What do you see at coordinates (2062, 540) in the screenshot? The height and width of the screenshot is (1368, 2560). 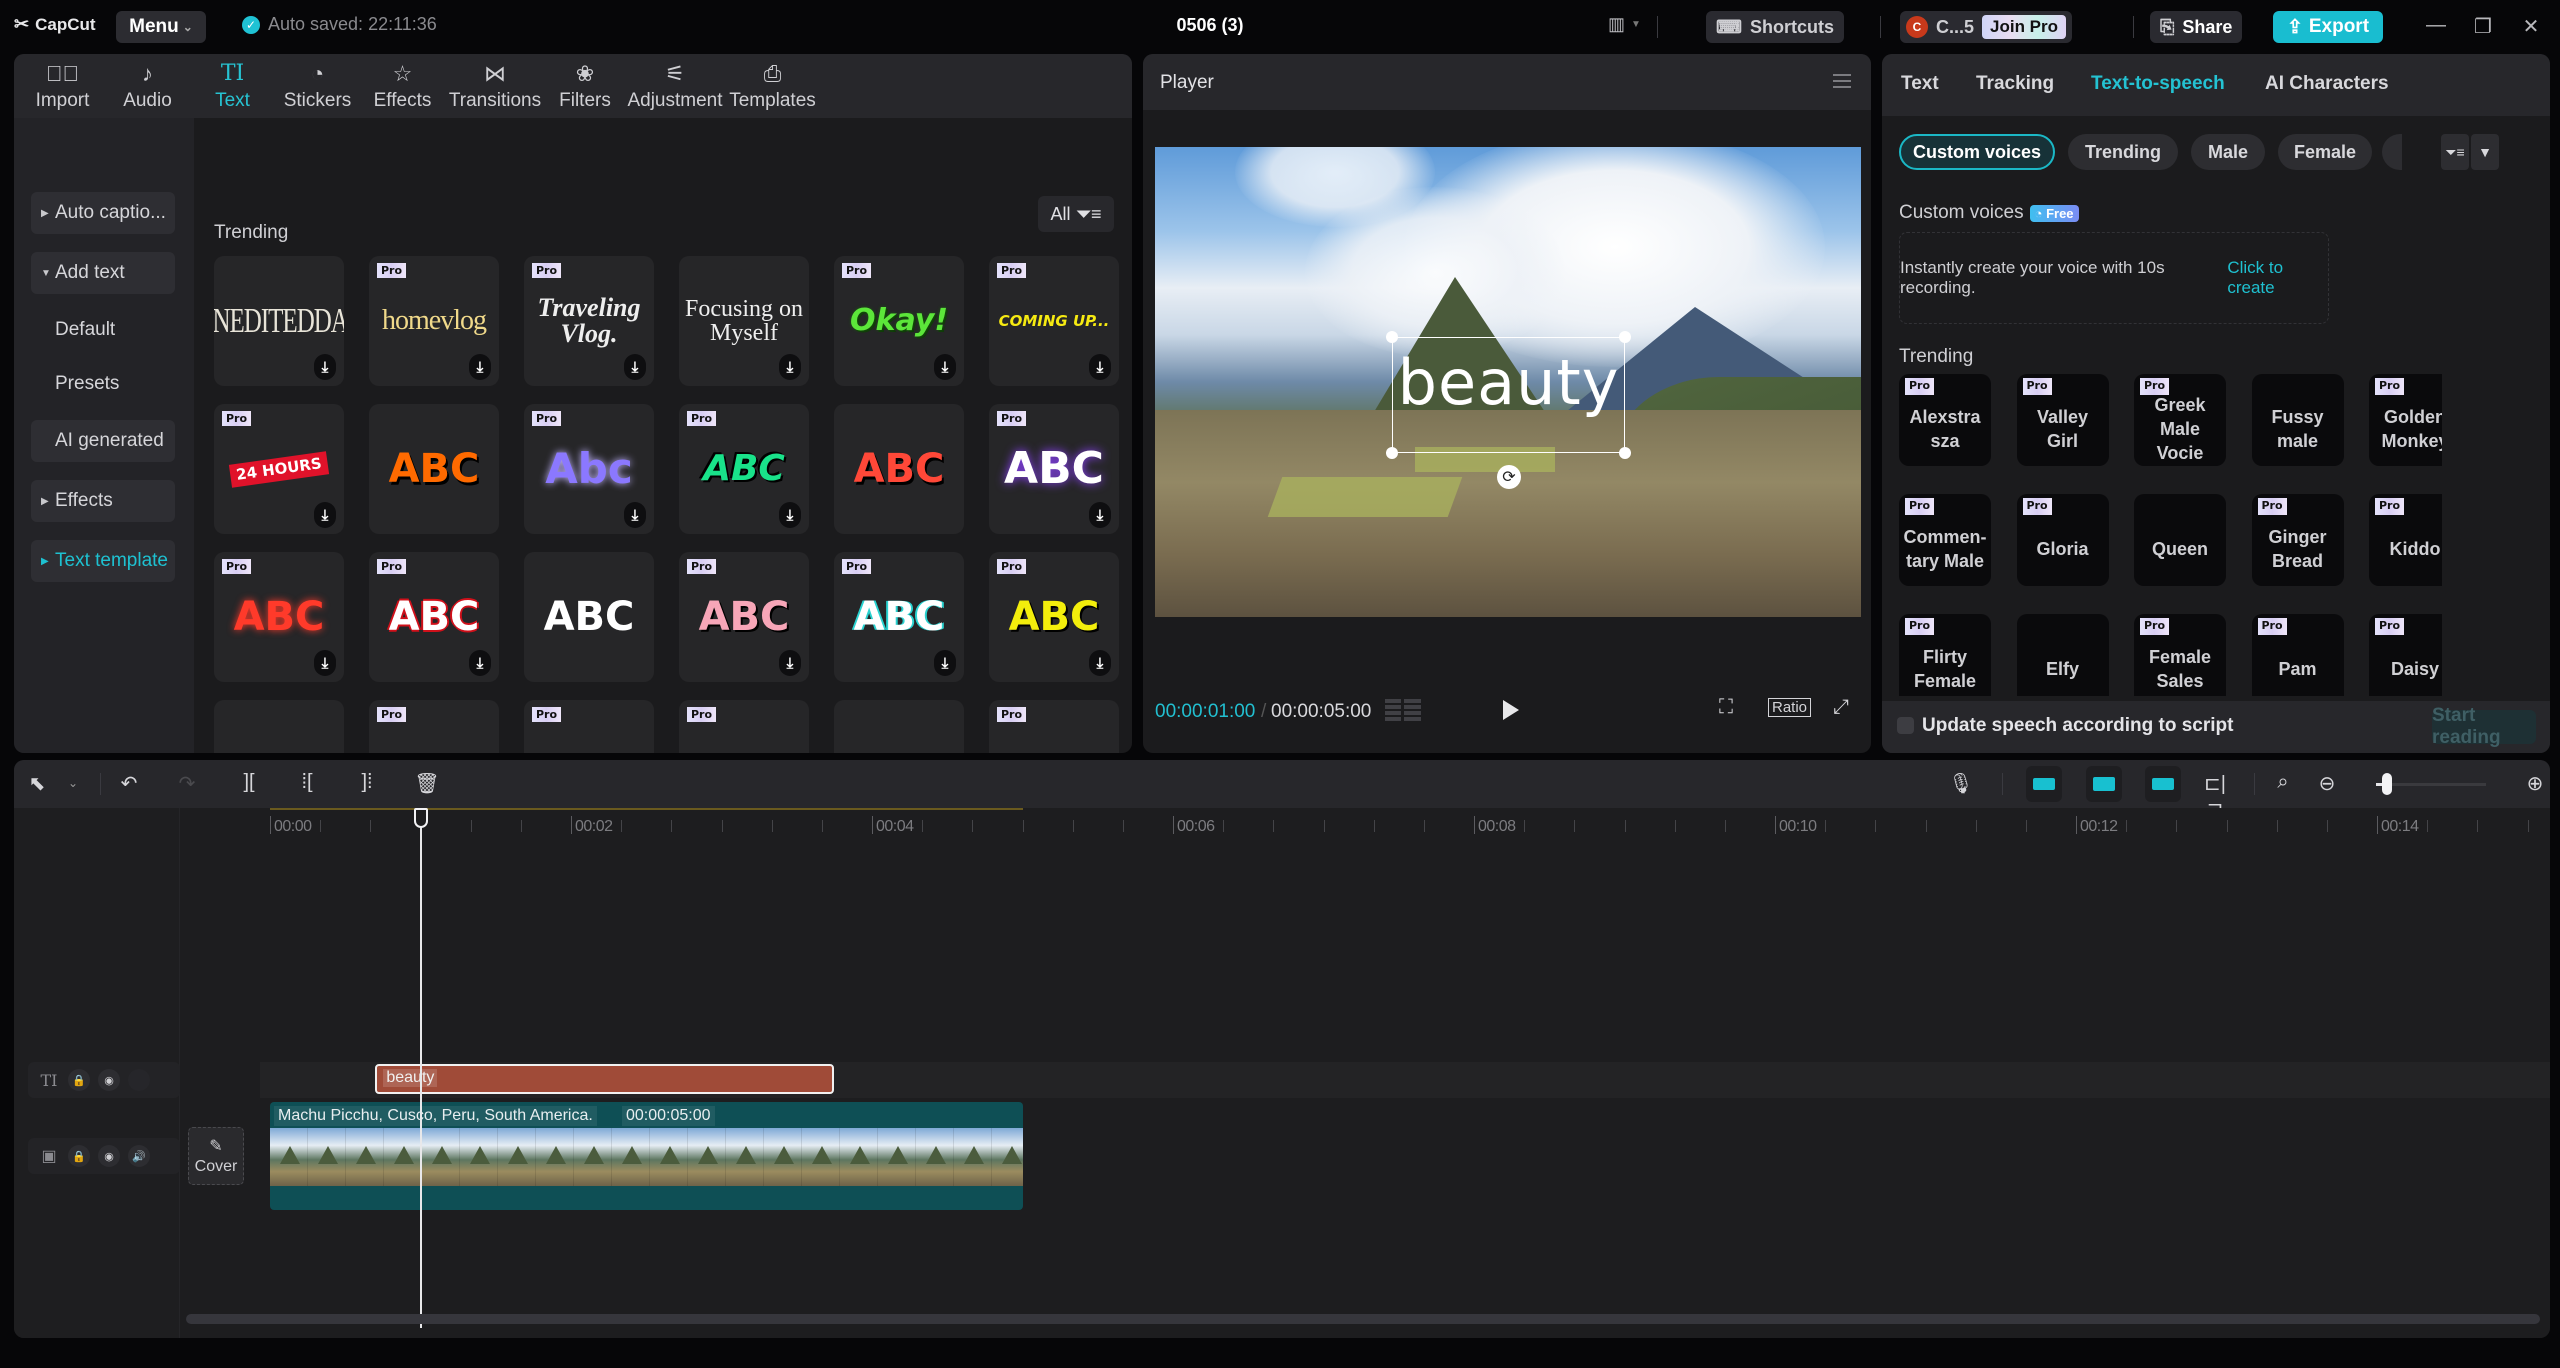 I see `voice-card: Pro Gloria` at bounding box center [2062, 540].